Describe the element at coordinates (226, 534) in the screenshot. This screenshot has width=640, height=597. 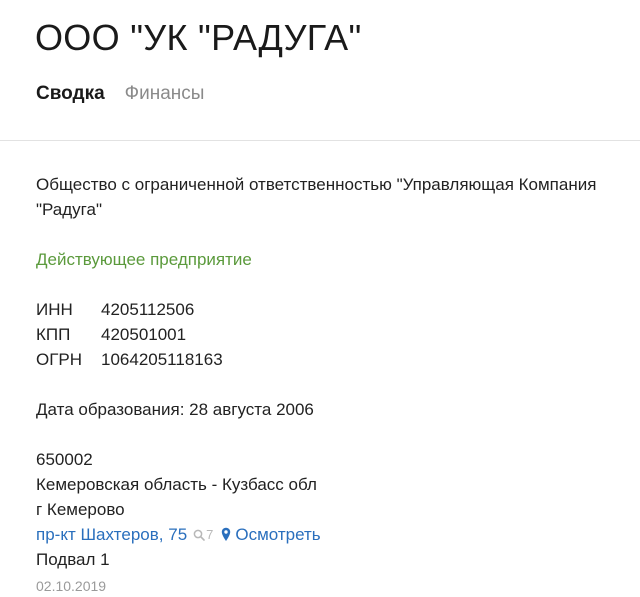
I see `map-pin-icon` at that location.